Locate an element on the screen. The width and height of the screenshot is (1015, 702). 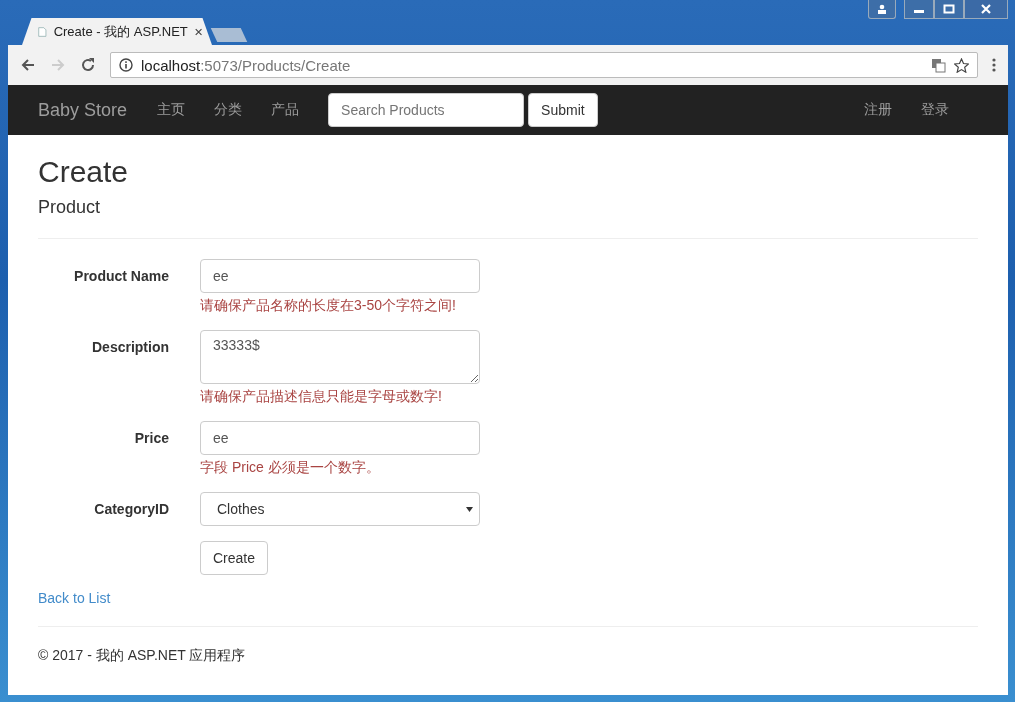
error-message: 请确保产品描述信息只能是字母或数字! is located at coordinates (321, 397).